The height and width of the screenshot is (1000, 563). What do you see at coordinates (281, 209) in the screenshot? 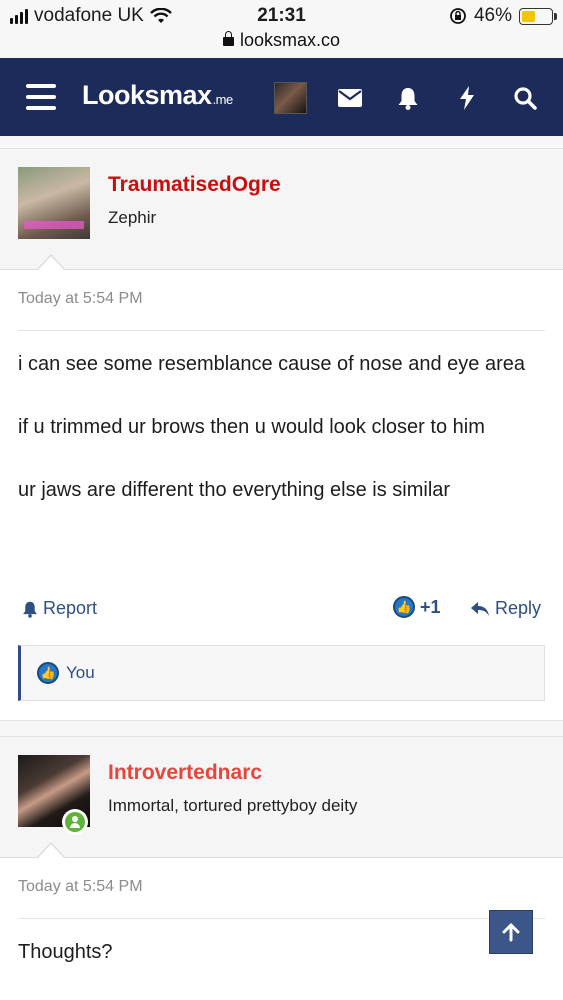
I see `post-user-block: TraumatisedOgre Zephir` at bounding box center [281, 209].